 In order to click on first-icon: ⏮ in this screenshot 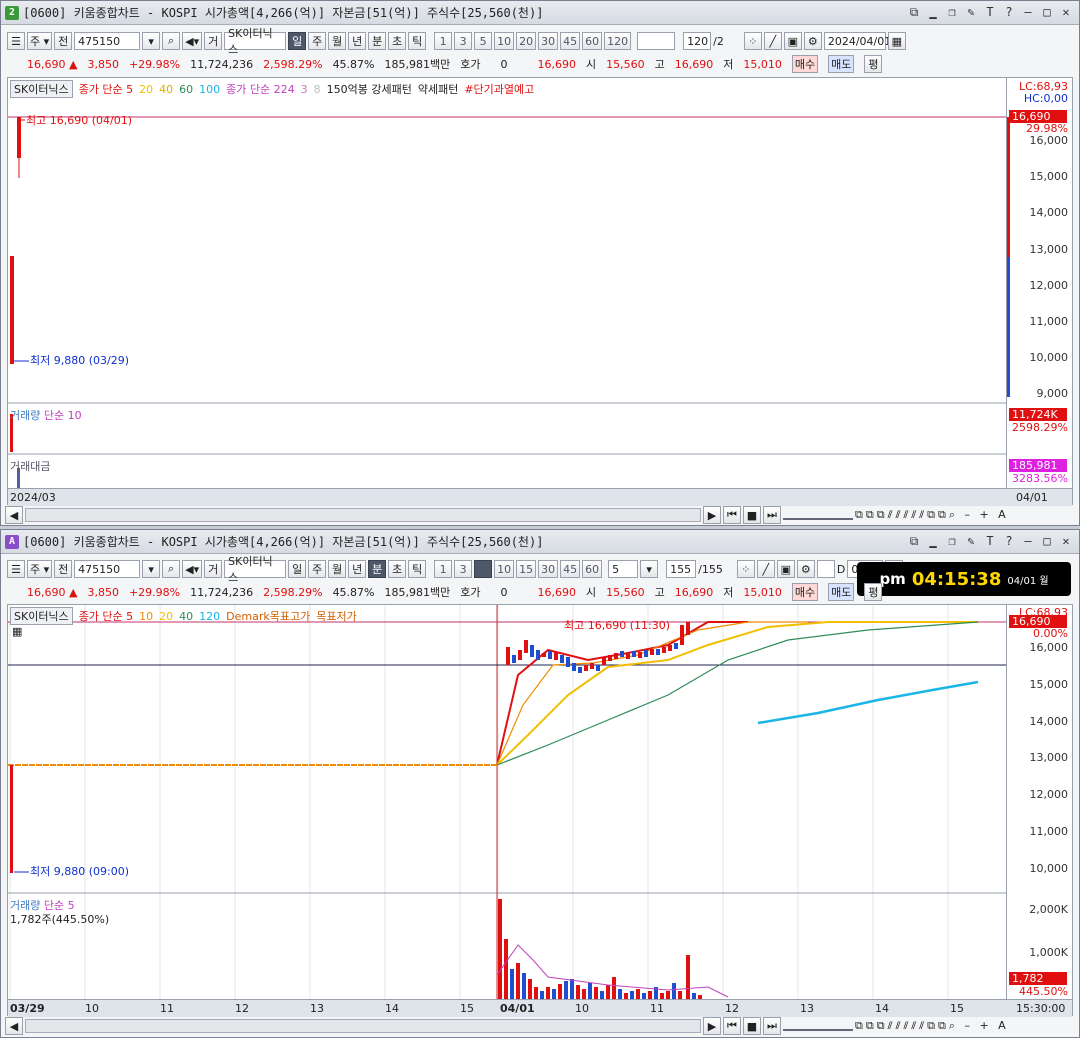, I will do `click(732, 515)`.